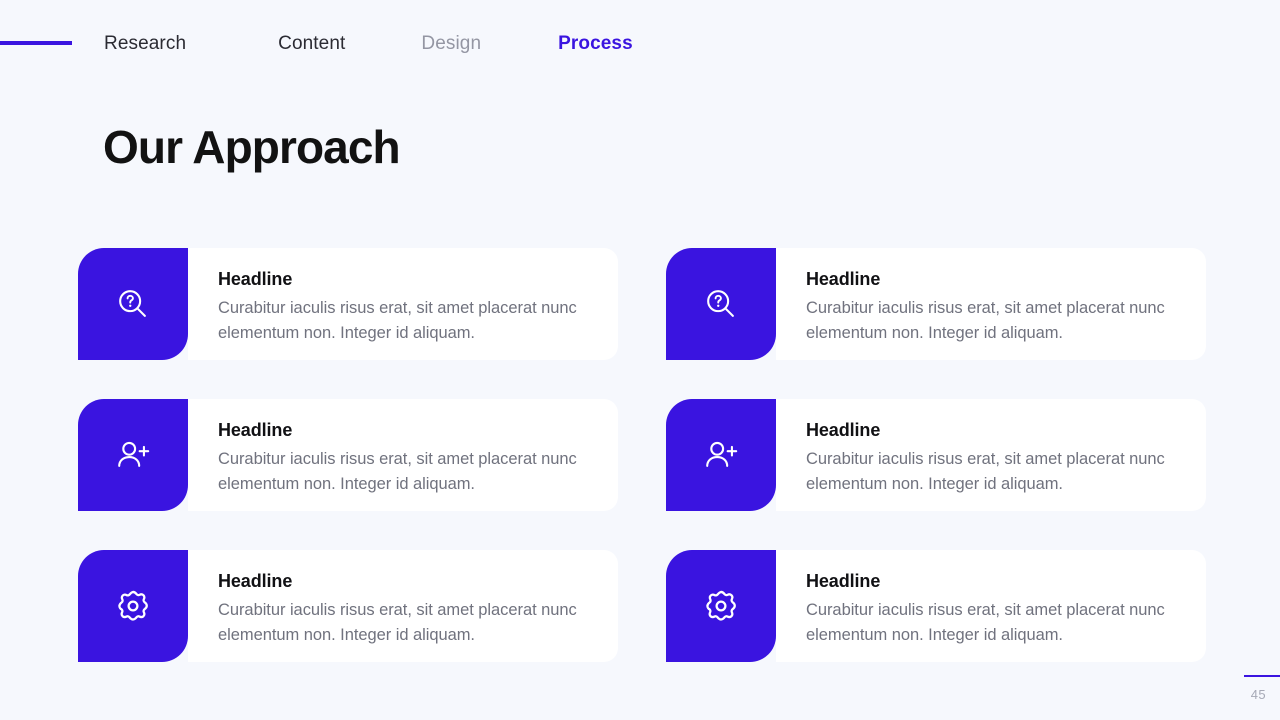  What do you see at coordinates (1258, 694) in the screenshot?
I see `page-number: 45` at bounding box center [1258, 694].